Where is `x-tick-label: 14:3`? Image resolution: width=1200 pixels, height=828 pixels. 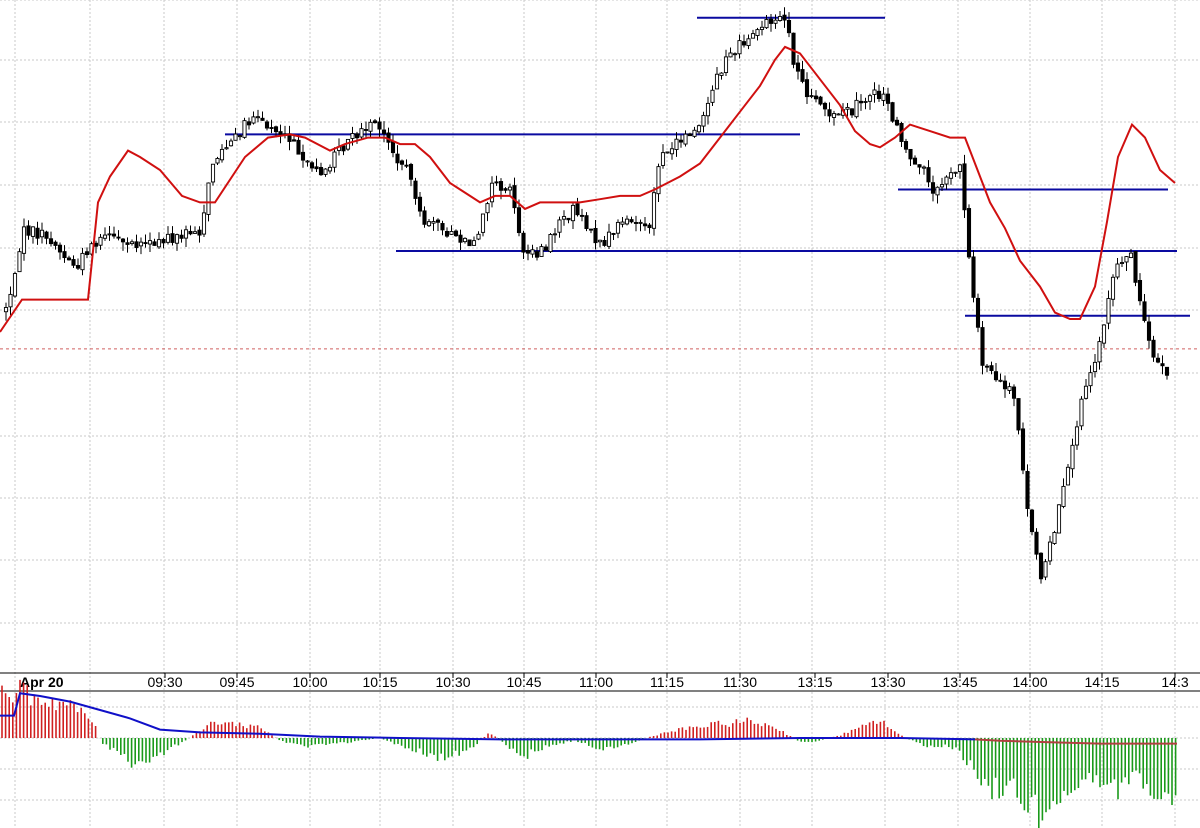 x-tick-label: 14:3 is located at coordinates (1174, 682).